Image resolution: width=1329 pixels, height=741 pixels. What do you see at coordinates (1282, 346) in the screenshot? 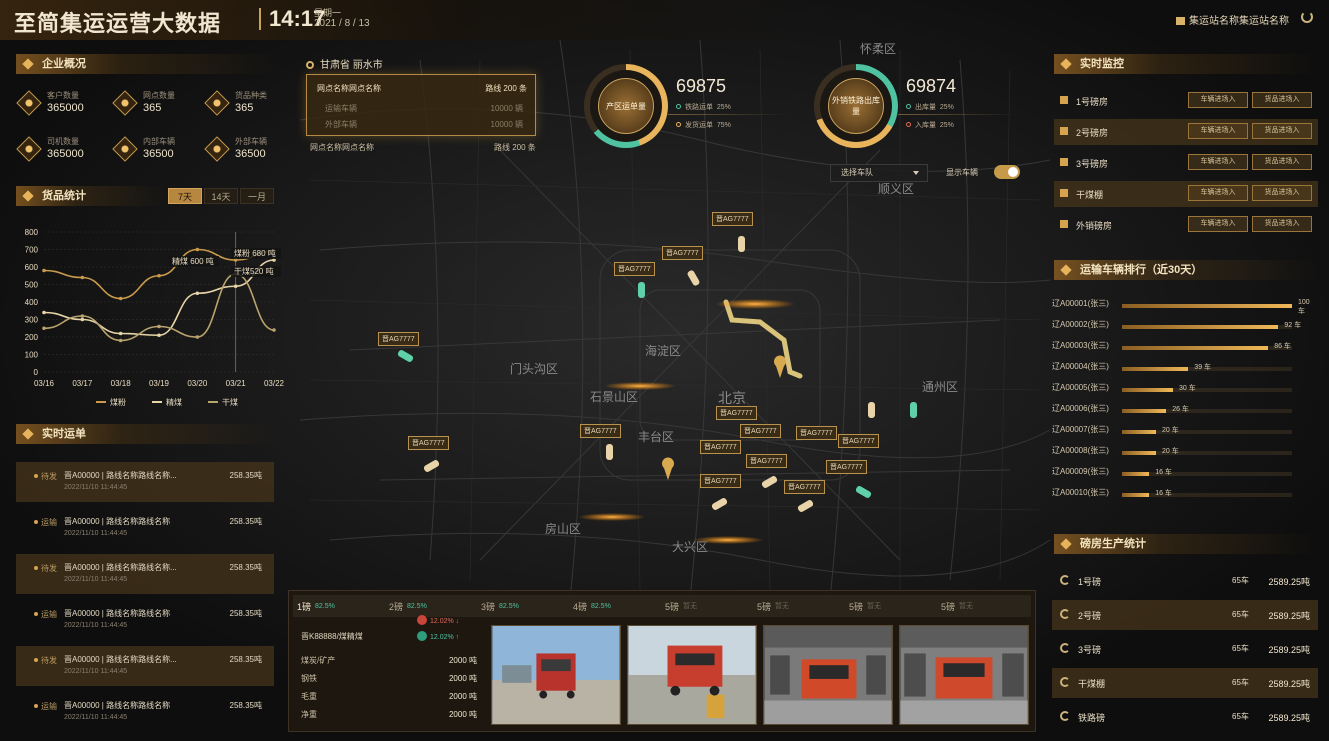
I see `ranking-value: 86 车` at bounding box center [1282, 346].